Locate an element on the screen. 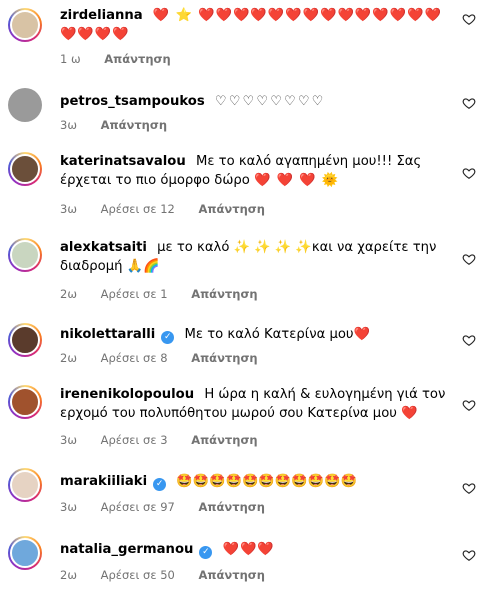  likes-count: Αρέσει σε 50 is located at coordinates (138, 575).